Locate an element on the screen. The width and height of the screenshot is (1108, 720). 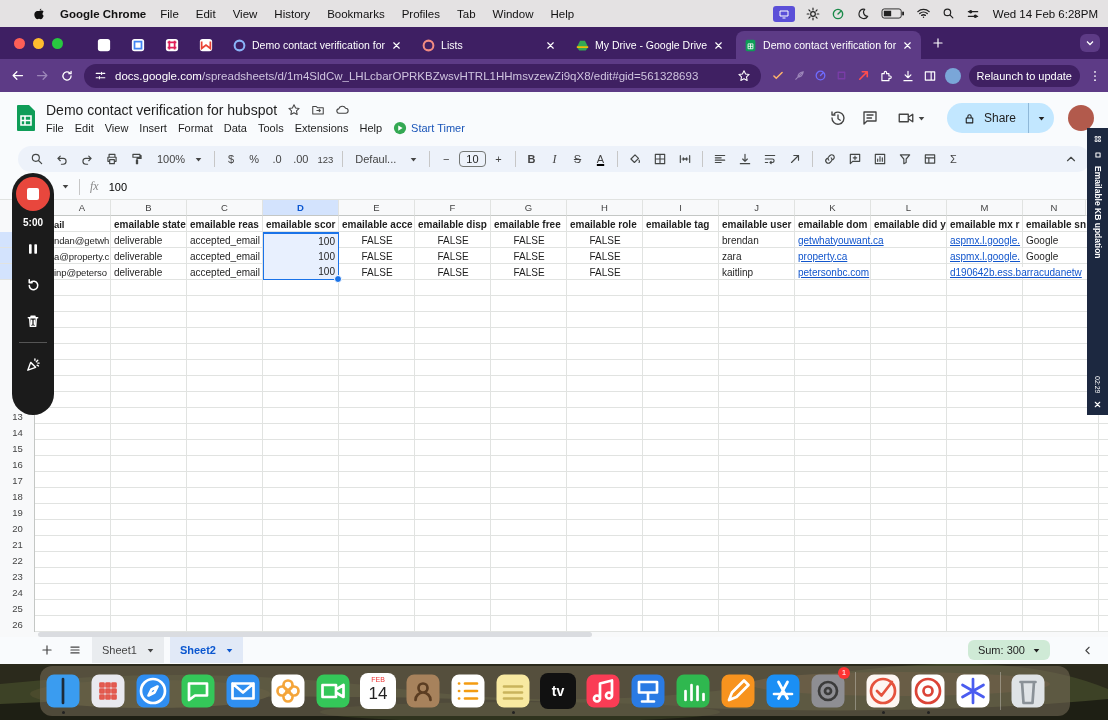
menu-item: Extensions is located at coordinates (321, 127).